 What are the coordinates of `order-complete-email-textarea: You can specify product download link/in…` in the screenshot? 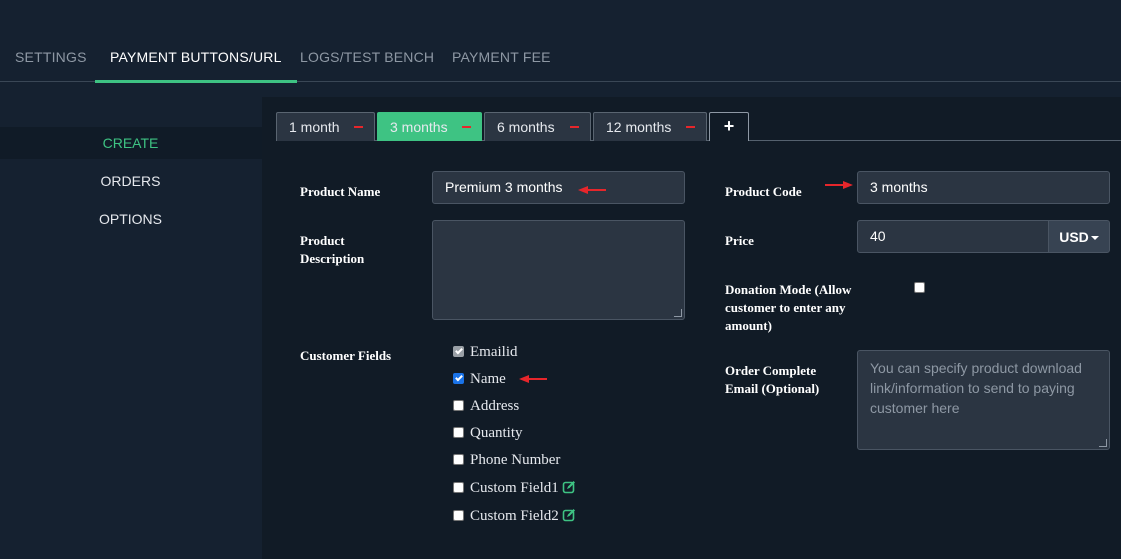 It's located at (983, 400).